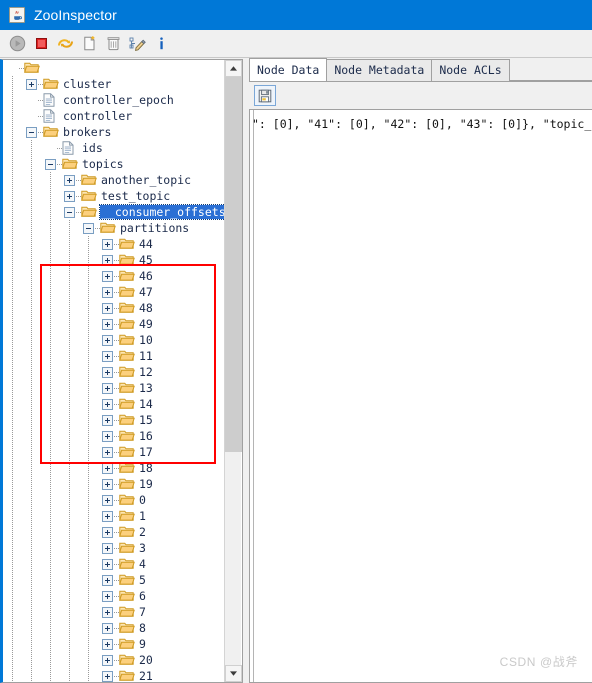 Image resolution: width=592 pixels, height=683 pixels. What do you see at coordinates (142, 532) in the screenshot?
I see `tree-node-label: 2` at bounding box center [142, 532].